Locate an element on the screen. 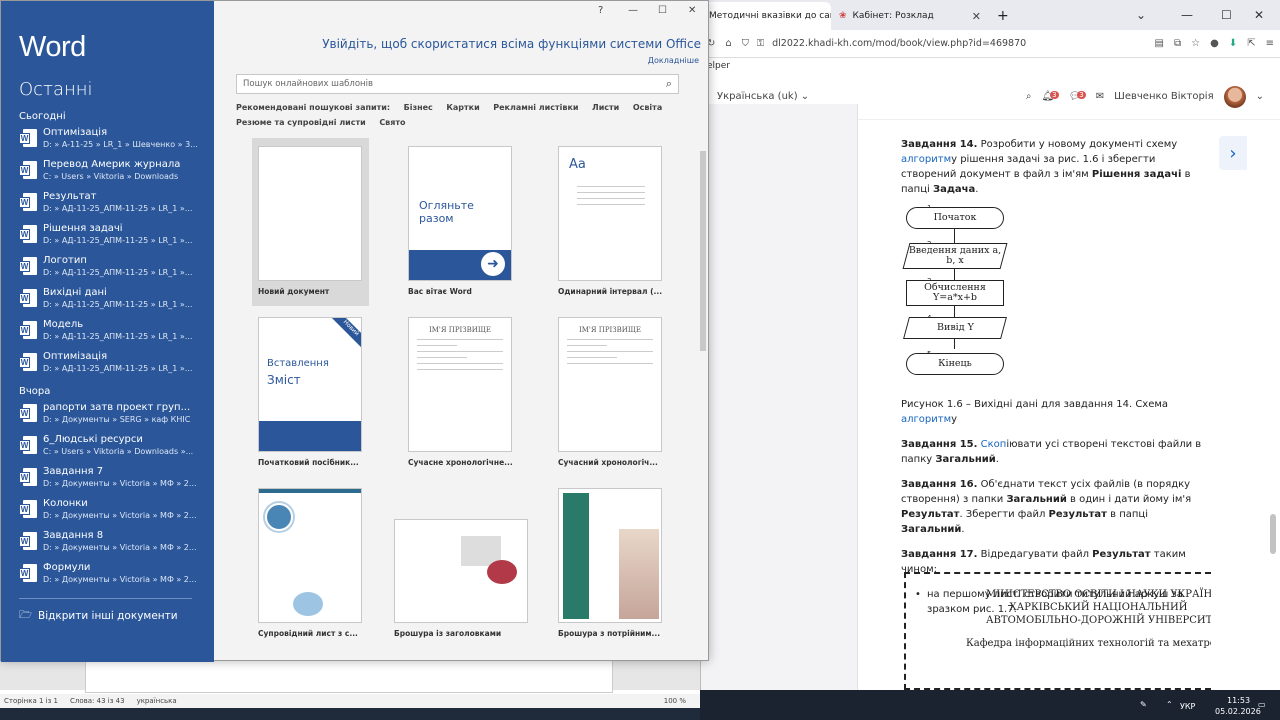  learn-more-link: Докладніше is located at coordinates (673, 60).